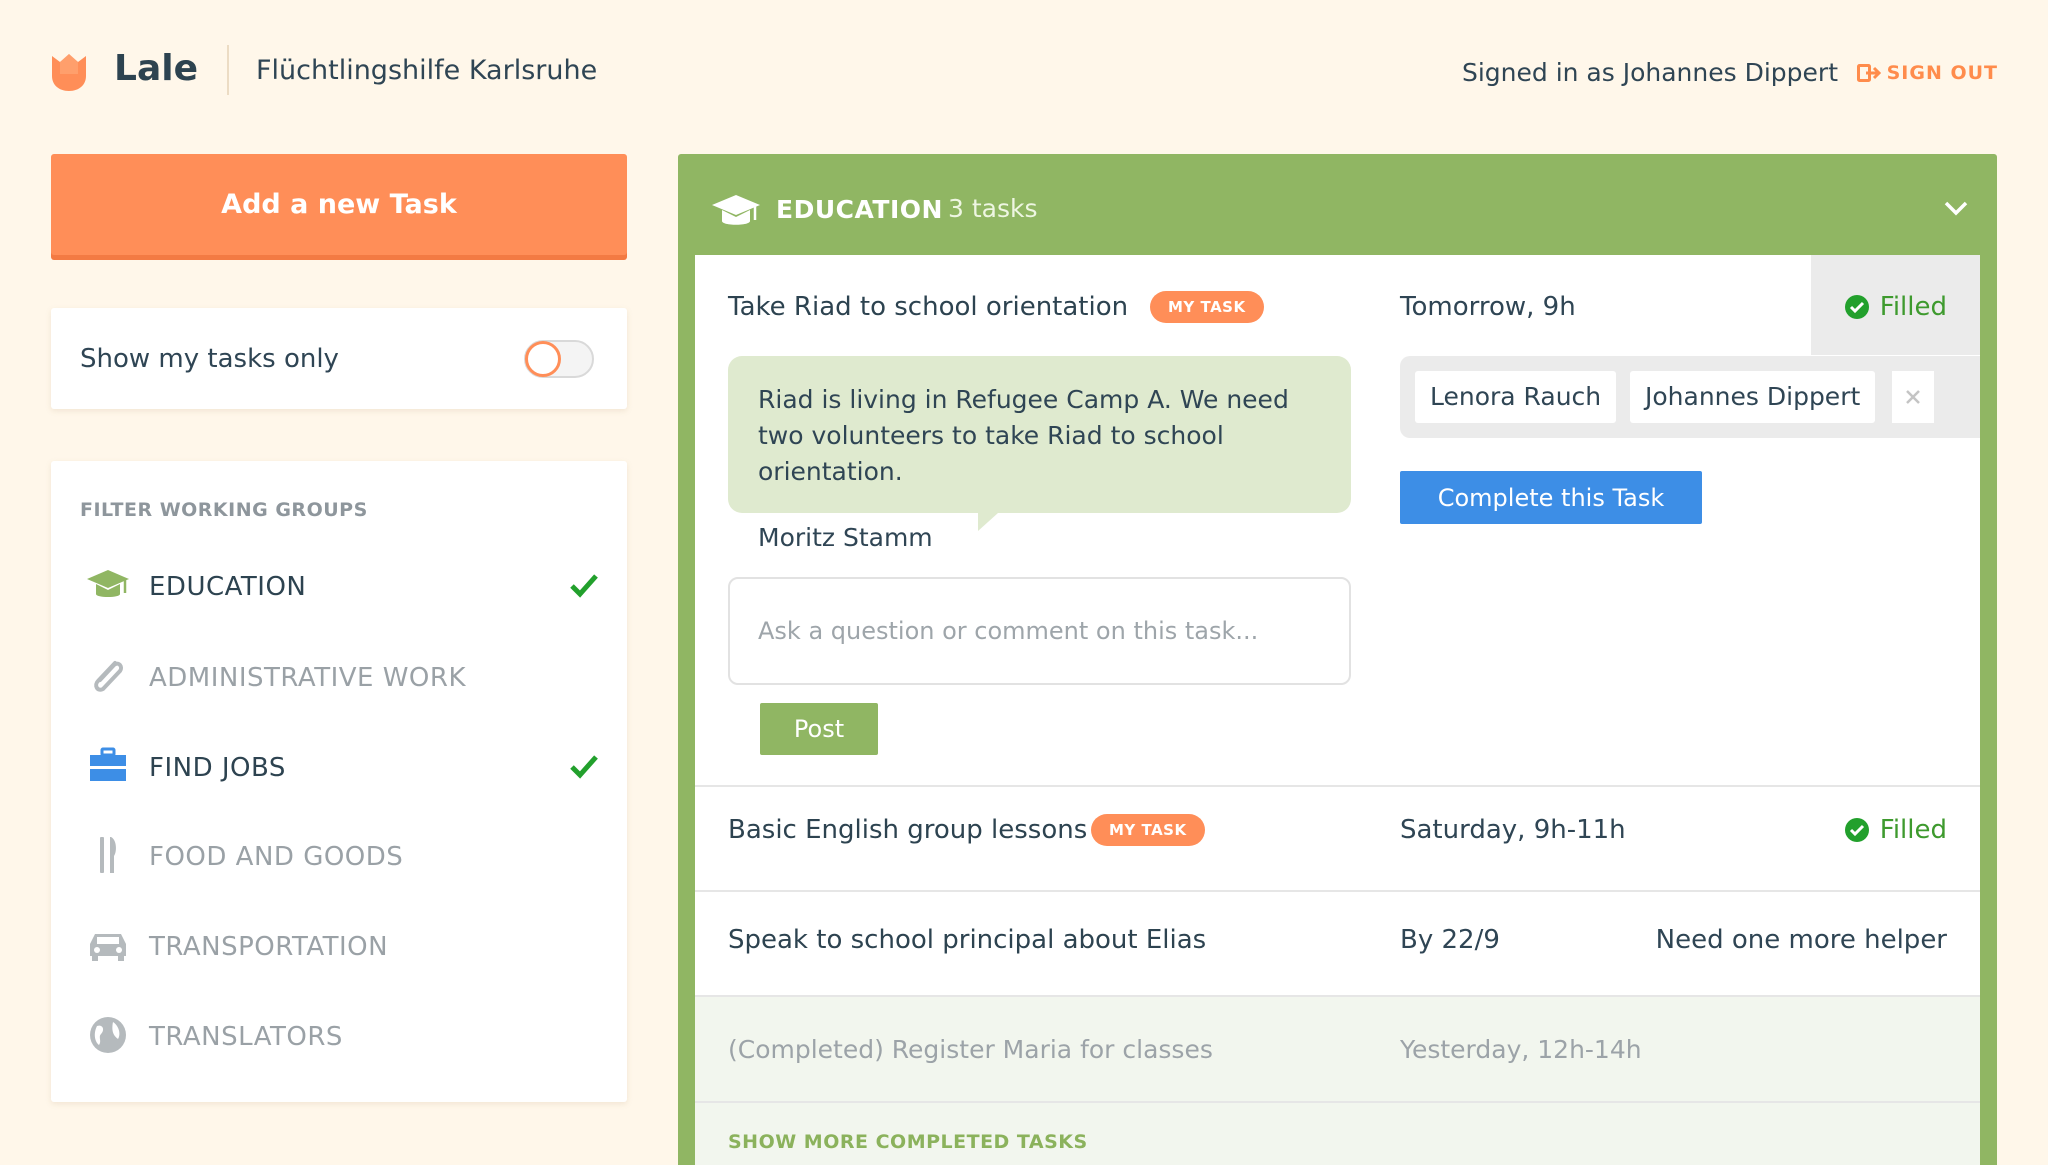 The width and height of the screenshot is (2048, 1165). What do you see at coordinates (427, 70) in the screenshot?
I see `organization-name: Flüchtlingshilfe Karlsruhe` at bounding box center [427, 70].